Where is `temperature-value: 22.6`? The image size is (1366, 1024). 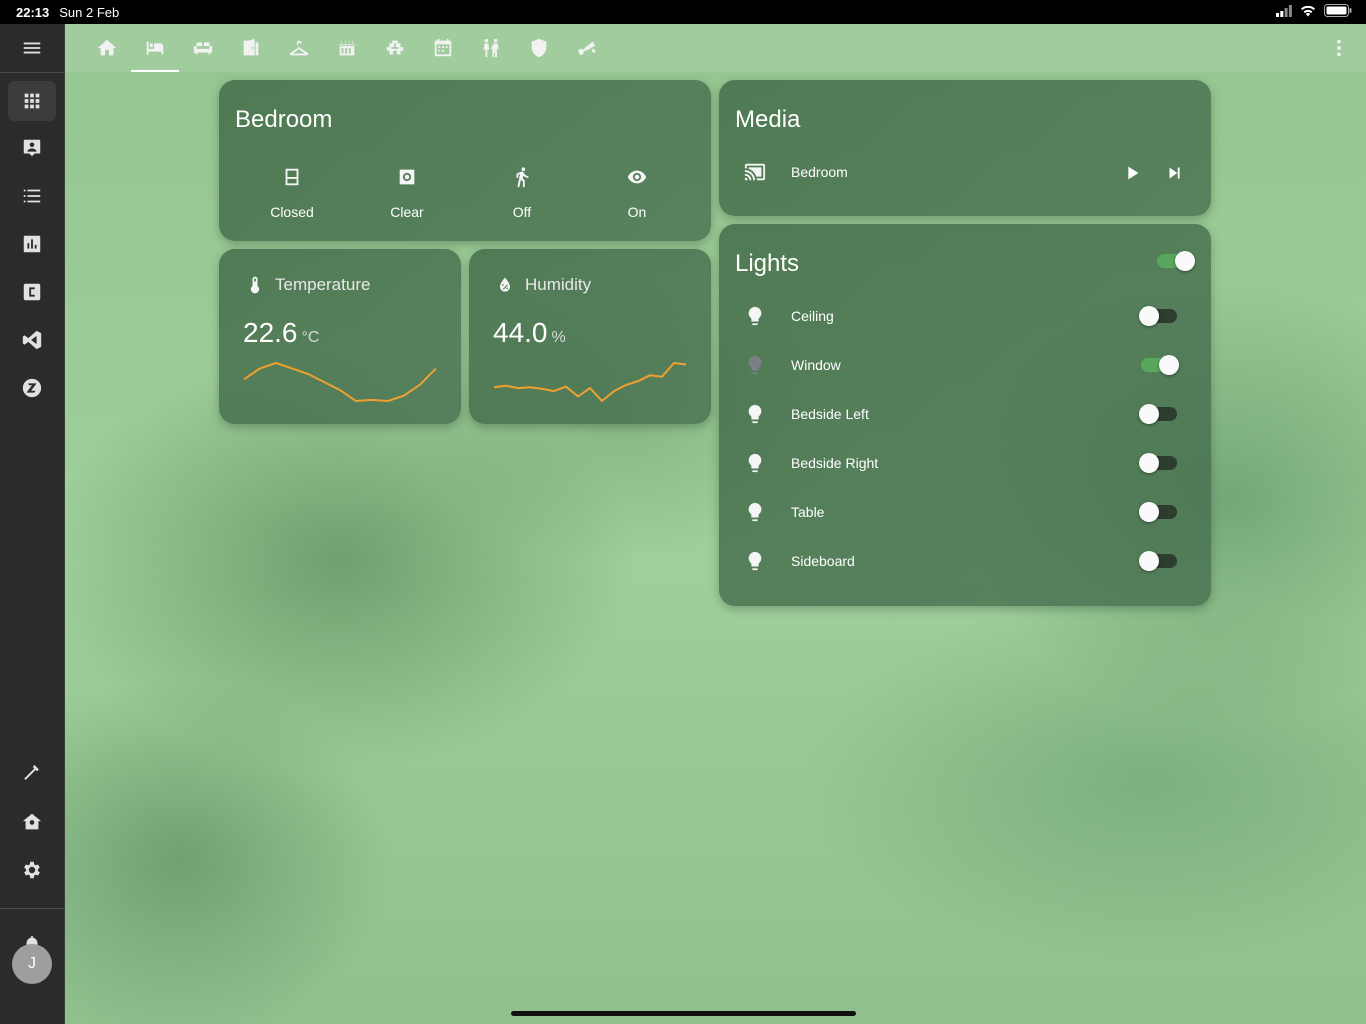
temperature-value: 22.6 is located at coordinates (270, 332).